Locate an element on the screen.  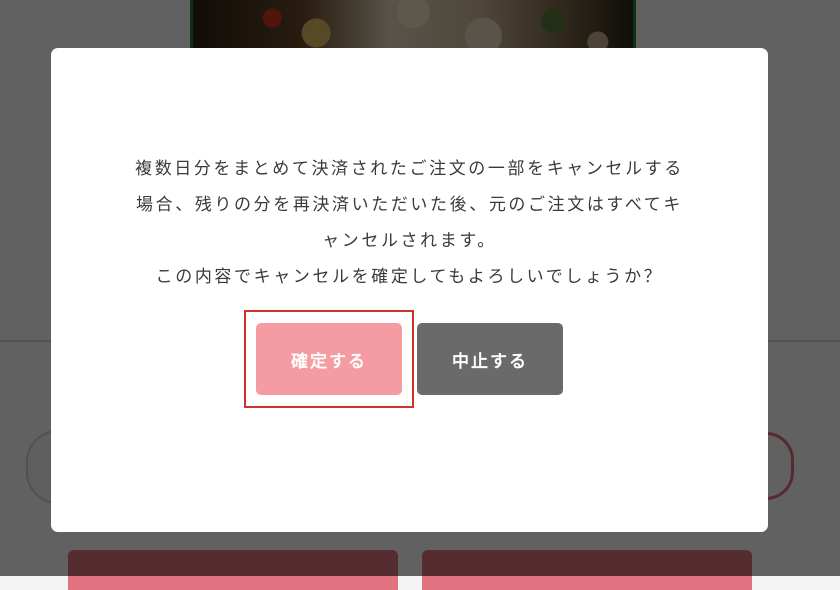
dialog-message-line: 複数日分をまとめて決済されたご注文の一部をキャンセルする is located at coordinates (409, 169).